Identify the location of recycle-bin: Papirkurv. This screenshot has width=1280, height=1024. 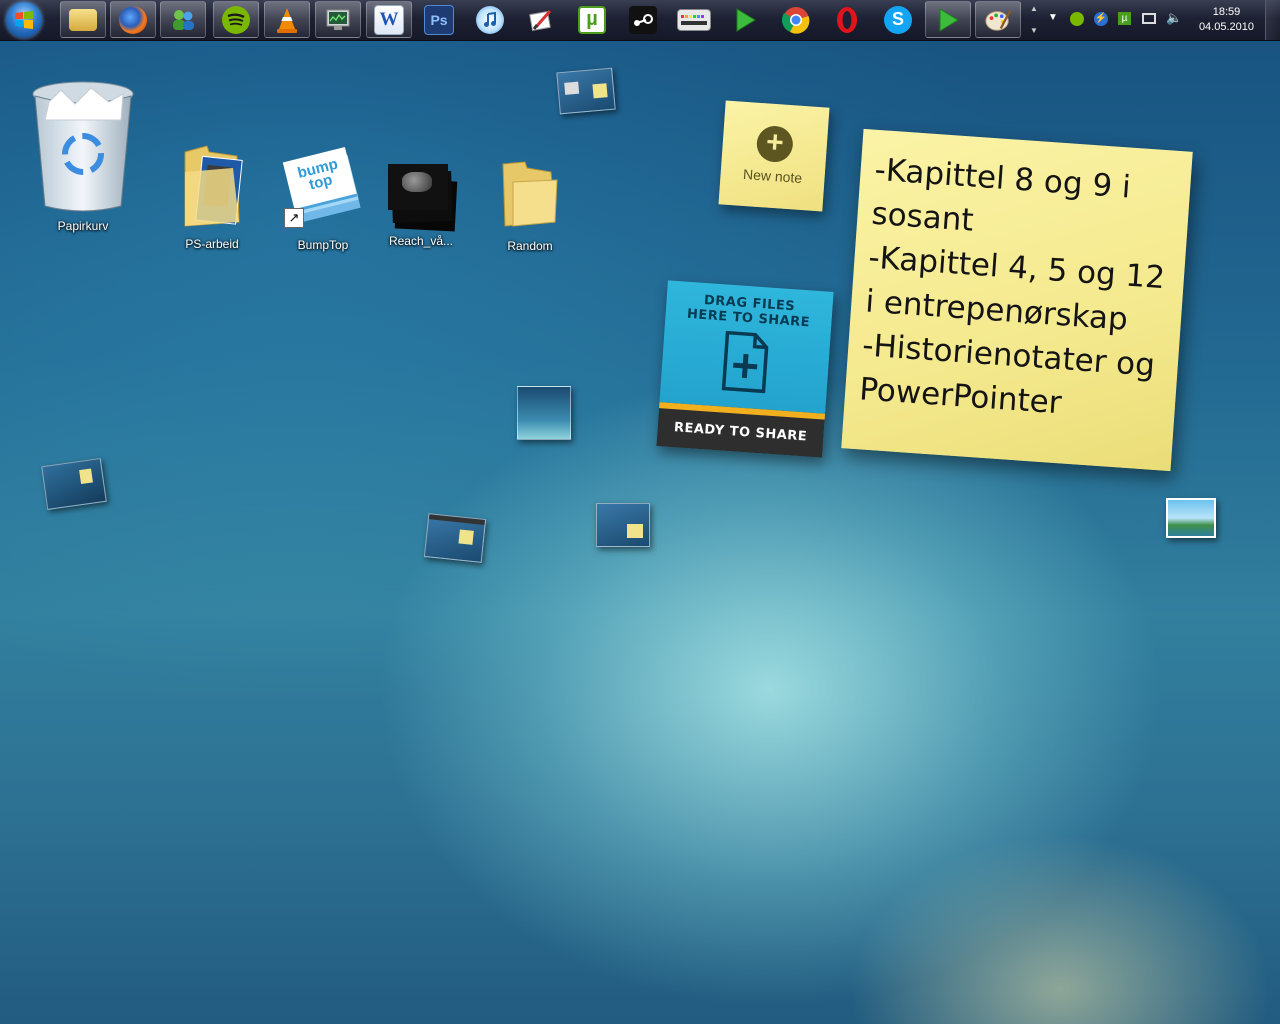
(83, 156).